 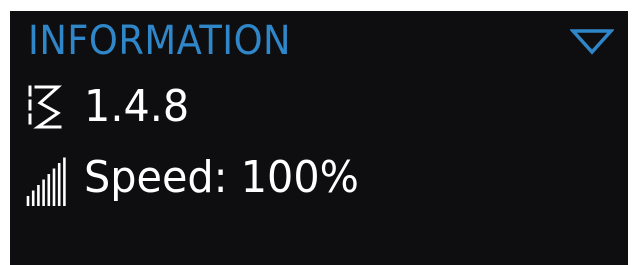 What do you see at coordinates (221, 177) in the screenshot?
I see `speed-text: Speed: 100%` at bounding box center [221, 177].